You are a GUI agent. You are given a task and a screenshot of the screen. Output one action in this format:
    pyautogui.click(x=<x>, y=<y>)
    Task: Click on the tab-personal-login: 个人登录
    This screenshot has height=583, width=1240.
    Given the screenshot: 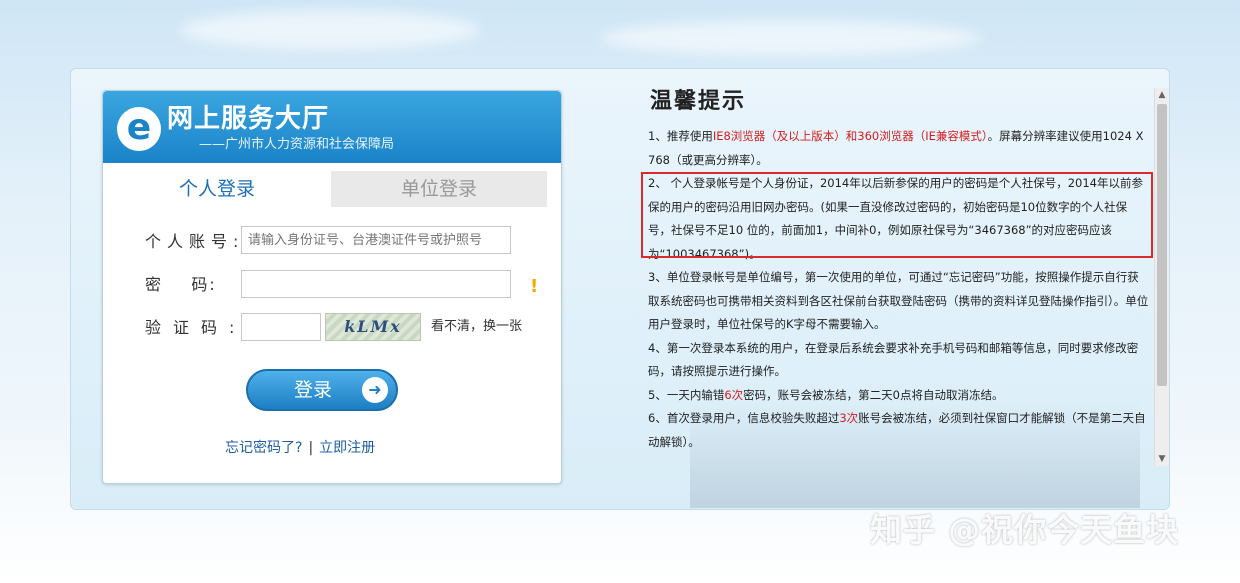 What is the action you would take?
    pyautogui.click(x=217, y=189)
    